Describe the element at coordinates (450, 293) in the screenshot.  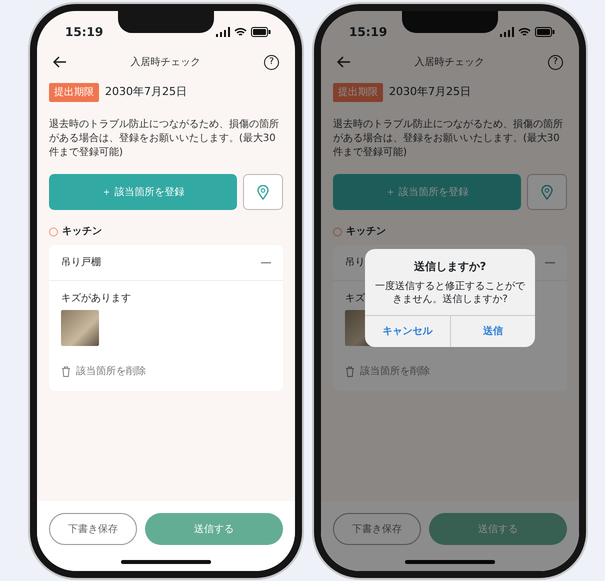
I see `dialog-message: 一度送信すると修正することができません。送信しますか?` at that location.